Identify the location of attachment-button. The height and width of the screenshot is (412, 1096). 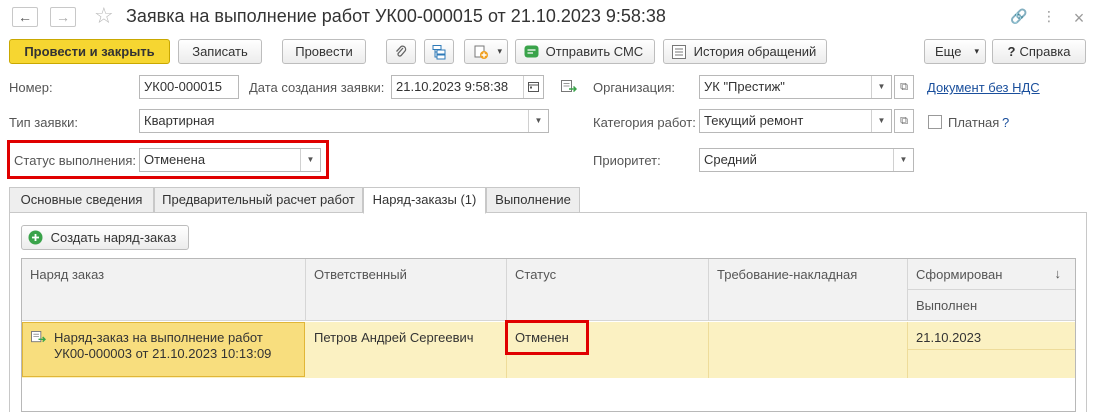
(401, 51).